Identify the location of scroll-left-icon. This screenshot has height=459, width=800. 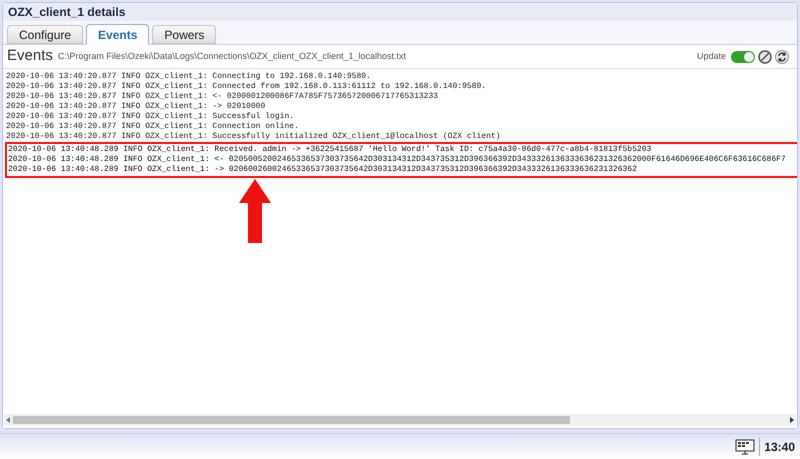
(8, 420).